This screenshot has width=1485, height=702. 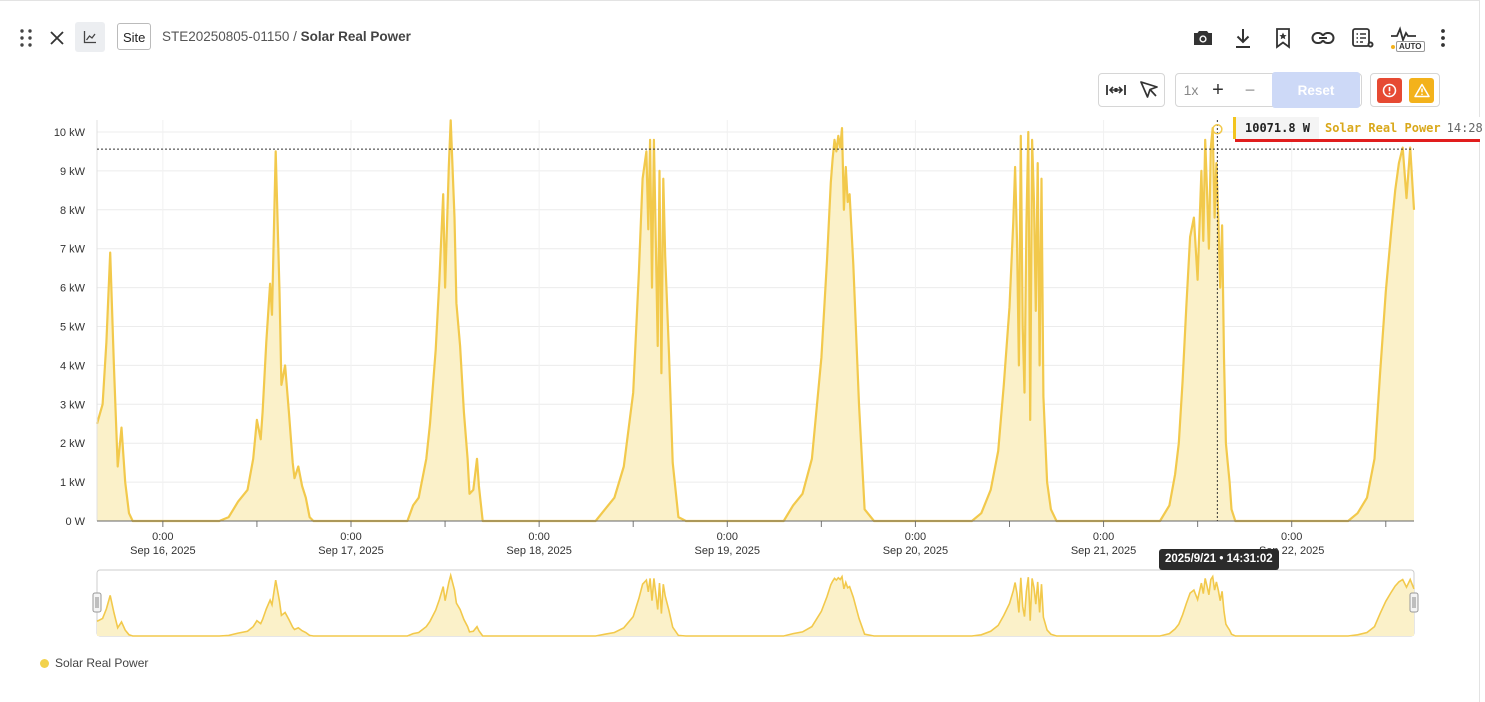 I want to click on right-range-handle, so click(x=1414, y=602).